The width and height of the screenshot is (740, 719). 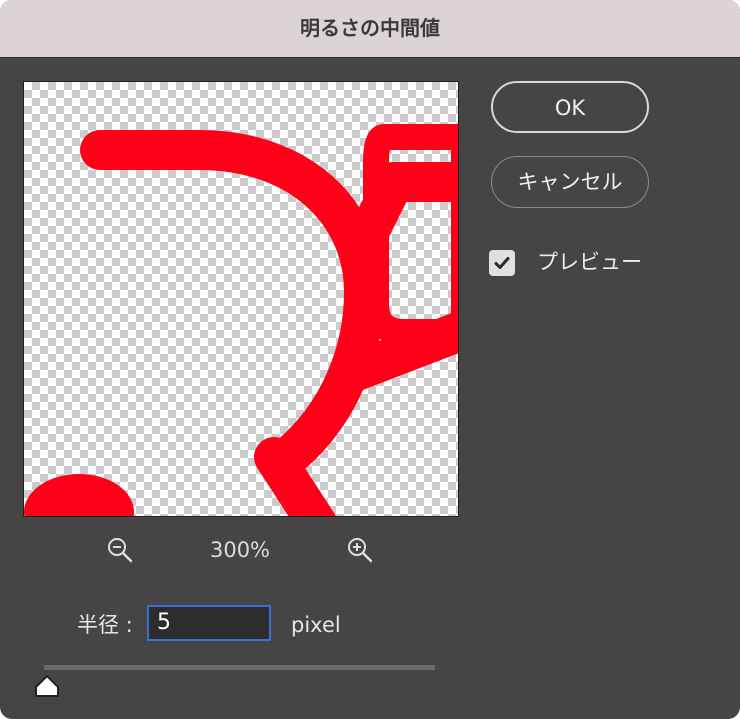 I want to click on zoom-controls: 300%, so click(x=245, y=550).